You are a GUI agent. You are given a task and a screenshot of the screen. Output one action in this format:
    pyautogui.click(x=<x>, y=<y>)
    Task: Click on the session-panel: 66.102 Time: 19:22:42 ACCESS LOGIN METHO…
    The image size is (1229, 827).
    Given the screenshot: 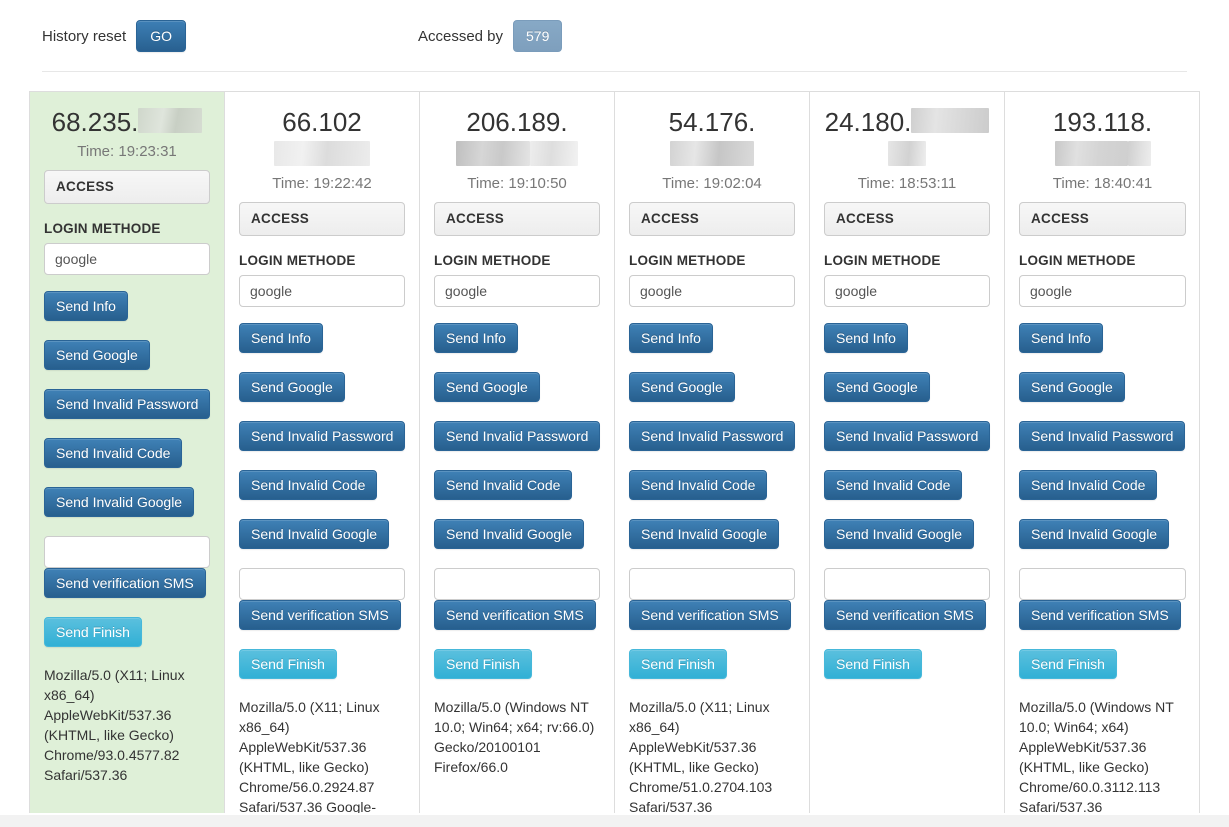 What is the action you would take?
    pyautogui.click(x=322, y=452)
    